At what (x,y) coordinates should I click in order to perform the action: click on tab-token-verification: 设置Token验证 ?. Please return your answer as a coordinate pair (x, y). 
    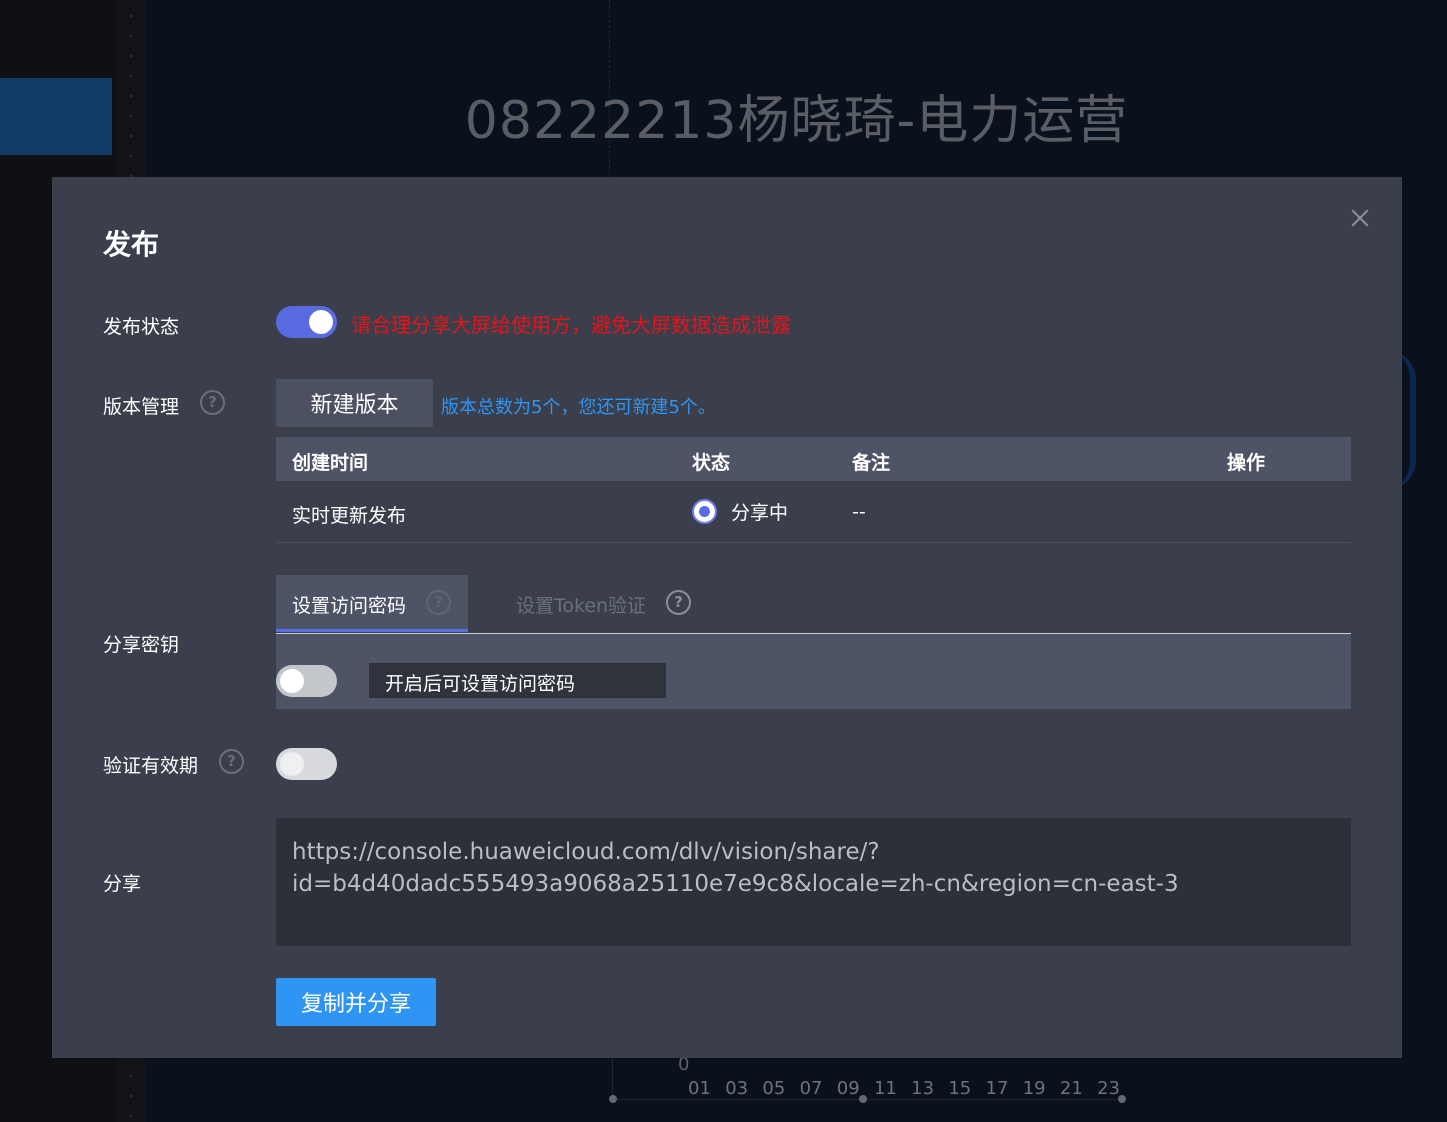
    Looking at the image, I should click on (615, 603).